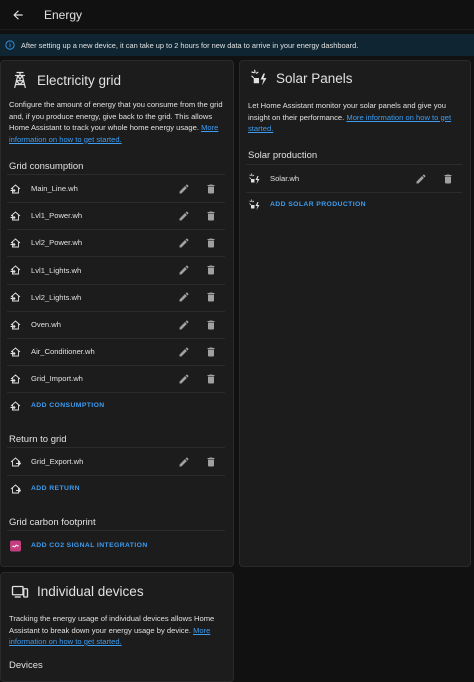  Describe the element at coordinates (89, 545) in the screenshot. I see `add-co2-button: ADD CO2 SIGNAL INTEGRATION` at that location.